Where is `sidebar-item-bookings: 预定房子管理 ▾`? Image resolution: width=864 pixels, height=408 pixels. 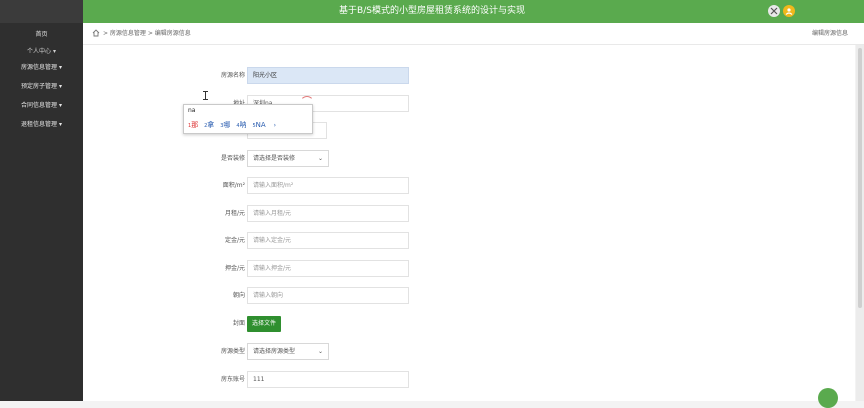 sidebar-item-bookings: 预定房子管理 ▾ is located at coordinates (41, 86).